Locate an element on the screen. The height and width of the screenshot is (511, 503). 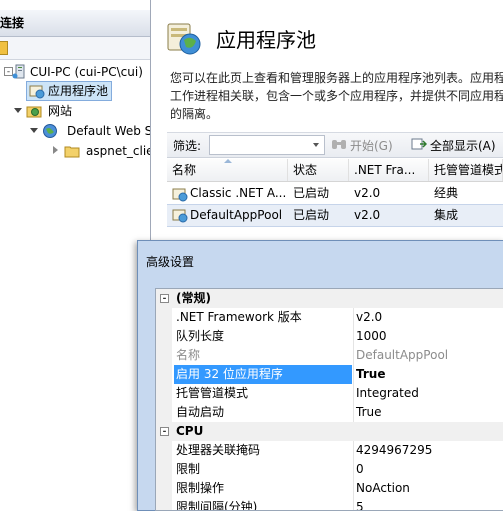
column-header-pipeline-mode: 托管管道模式 is located at coordinates (466, 170).